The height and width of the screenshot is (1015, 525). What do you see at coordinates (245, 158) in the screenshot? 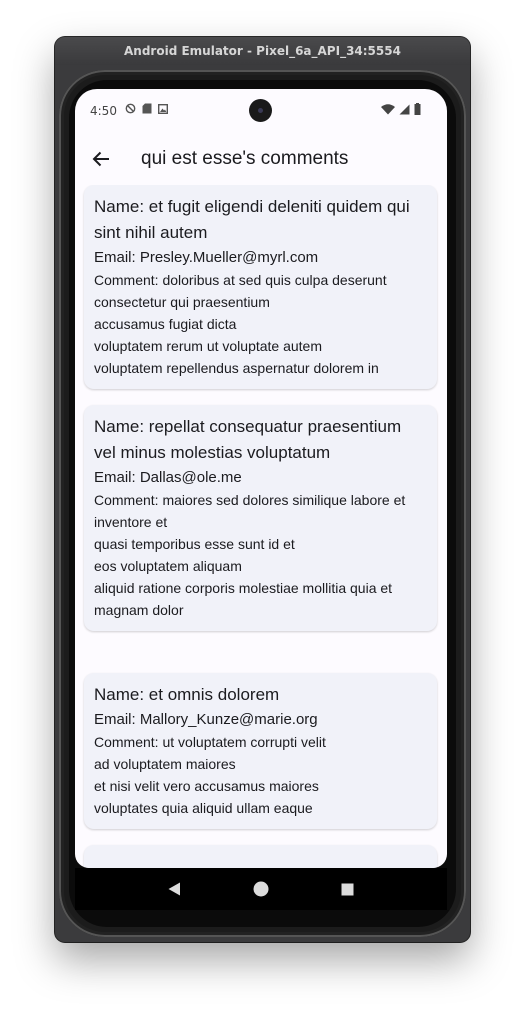
I see `page-title: qui est esse's comments` at bounding box center [245, 158].